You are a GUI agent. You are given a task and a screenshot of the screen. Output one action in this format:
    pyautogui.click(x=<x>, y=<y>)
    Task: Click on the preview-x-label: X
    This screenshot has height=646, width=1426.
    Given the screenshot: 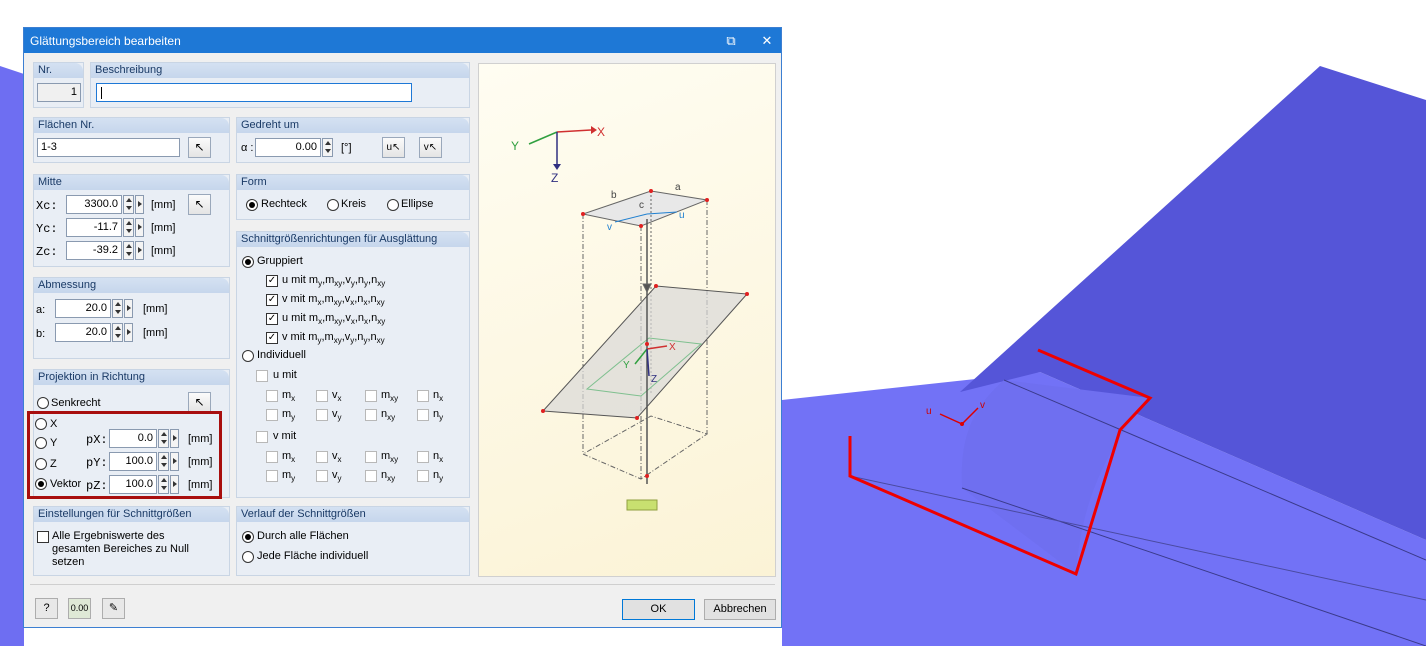 What is the action you would take?
    pyautogui.click(x=601, y=132)
    